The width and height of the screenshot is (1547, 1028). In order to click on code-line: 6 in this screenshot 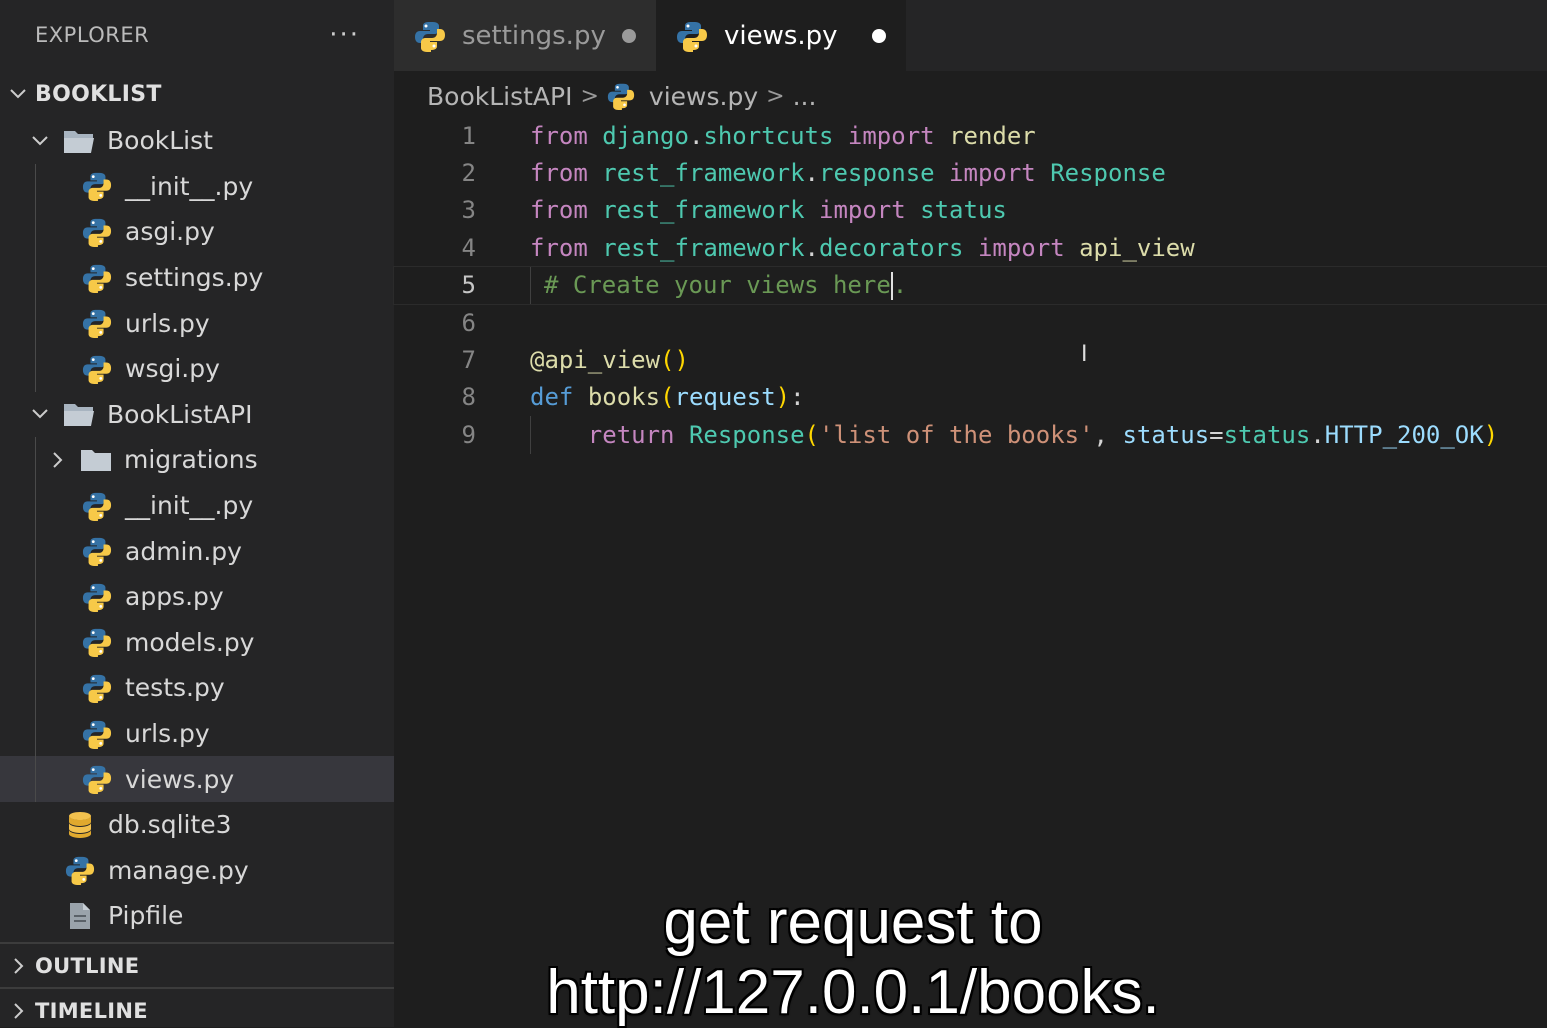, I will do `click(970, 322)`.